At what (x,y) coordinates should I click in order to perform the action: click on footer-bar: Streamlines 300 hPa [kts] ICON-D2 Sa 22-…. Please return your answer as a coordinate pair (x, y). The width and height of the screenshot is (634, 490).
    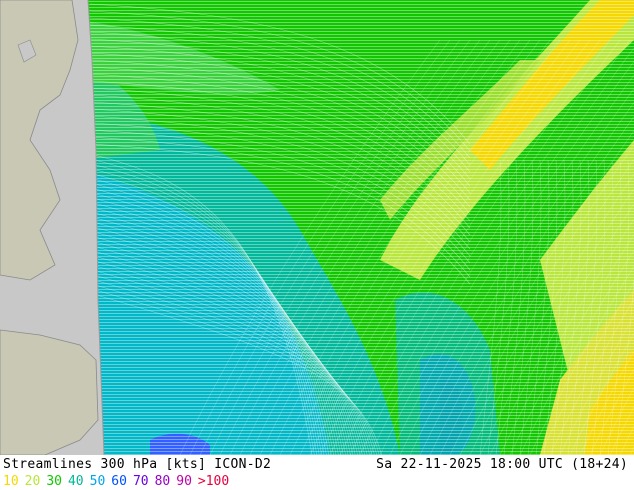
    Looking at the image, I should click on (317, 472).